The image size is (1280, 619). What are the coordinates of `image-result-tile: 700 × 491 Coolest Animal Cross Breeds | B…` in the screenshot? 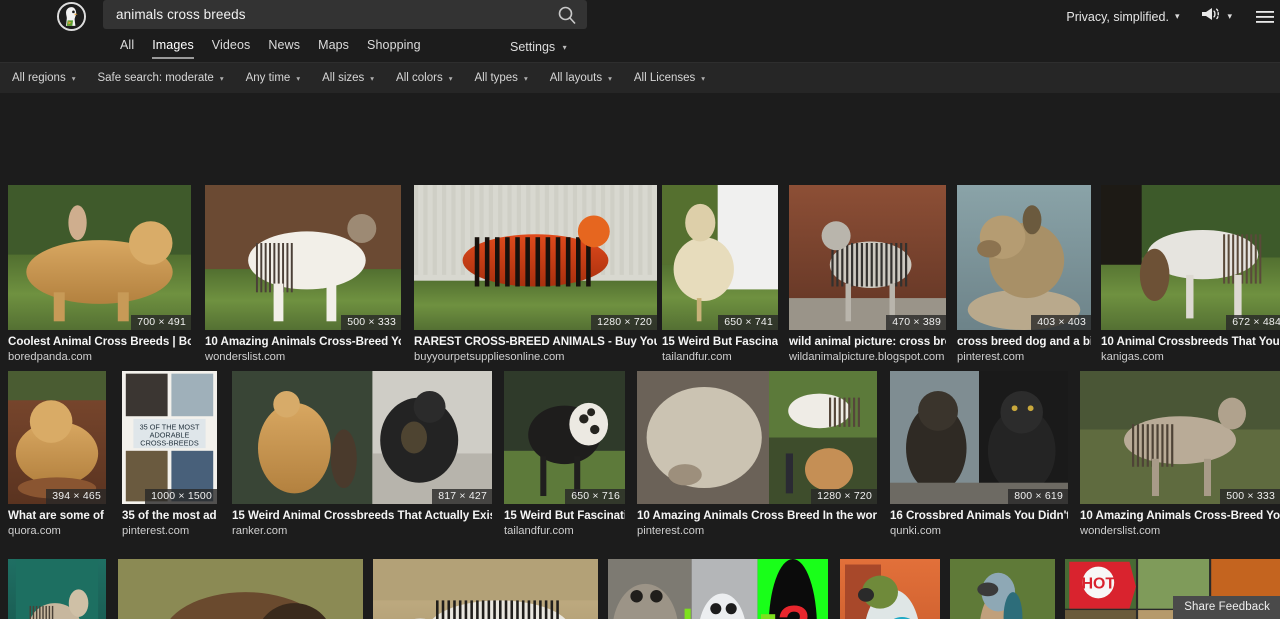 It's located at (99, 274).